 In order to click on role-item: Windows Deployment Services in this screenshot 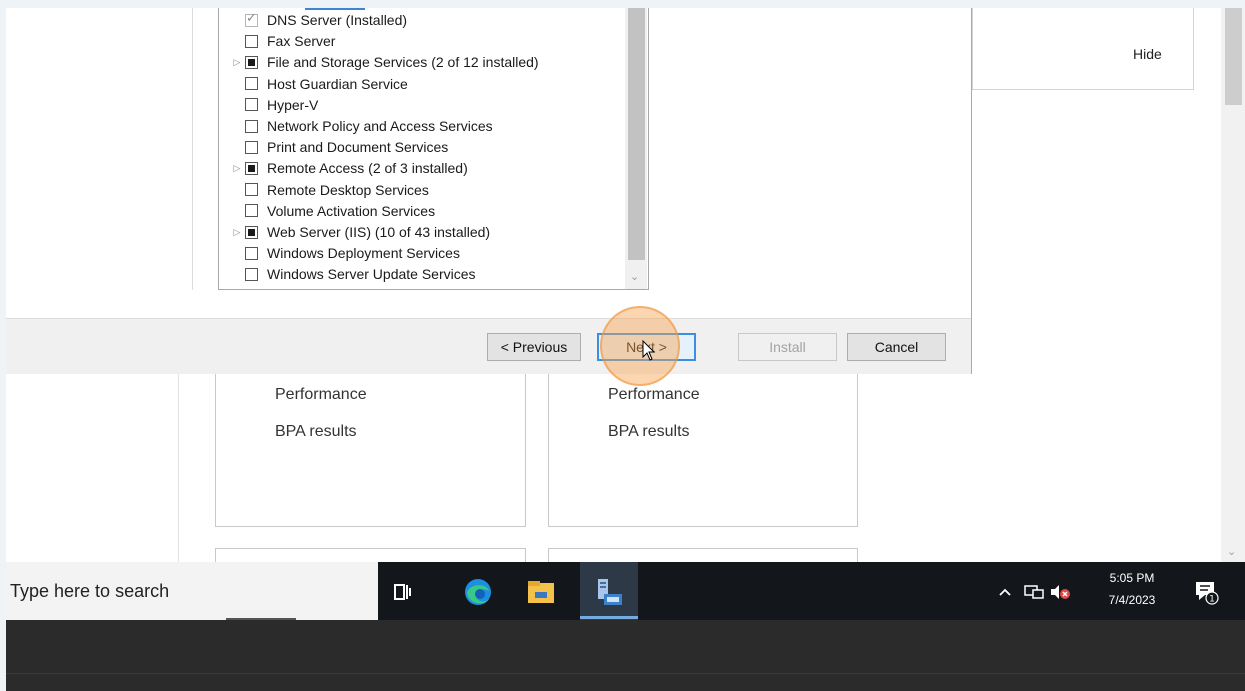, I will do `click(344, 253)`.